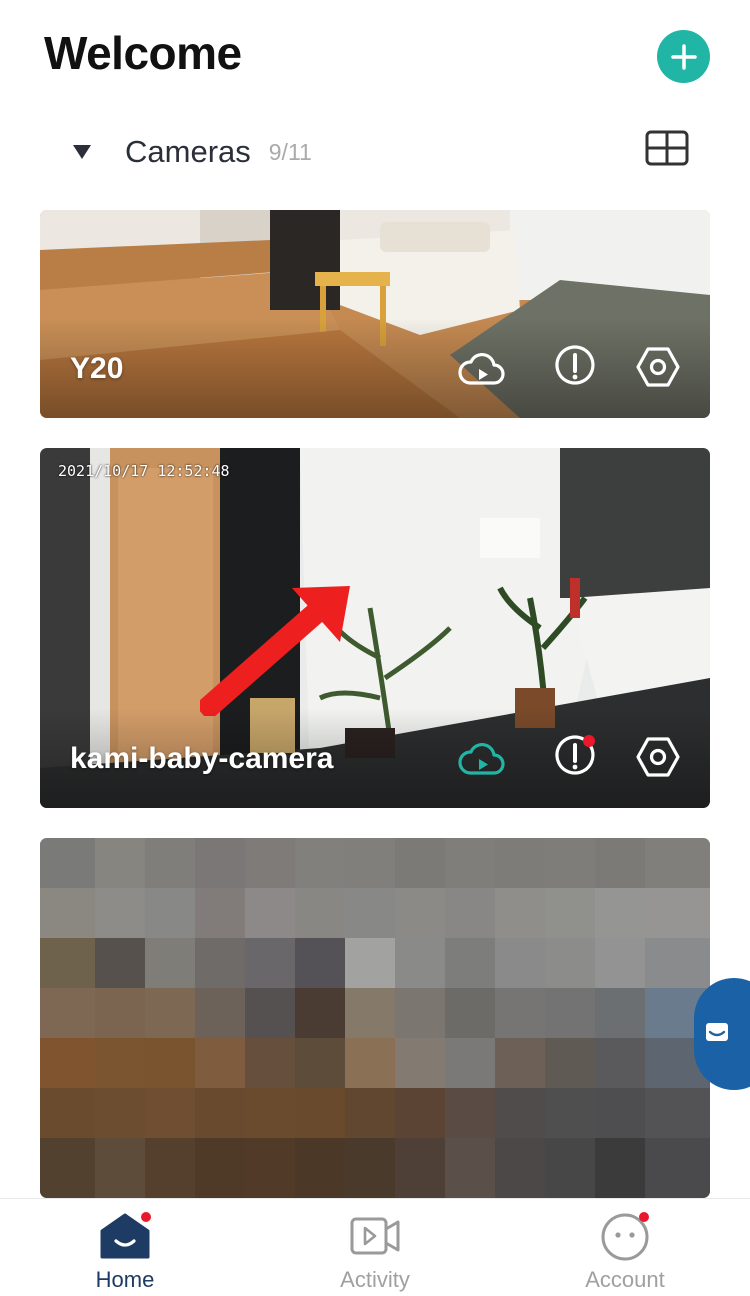 Image resolution: width=750 pixels, height=1296 pixels. What do you see at coordinates (188, 151) in the screenshot?
I see `section-label: Cameras` at bounding box center [188, 151].